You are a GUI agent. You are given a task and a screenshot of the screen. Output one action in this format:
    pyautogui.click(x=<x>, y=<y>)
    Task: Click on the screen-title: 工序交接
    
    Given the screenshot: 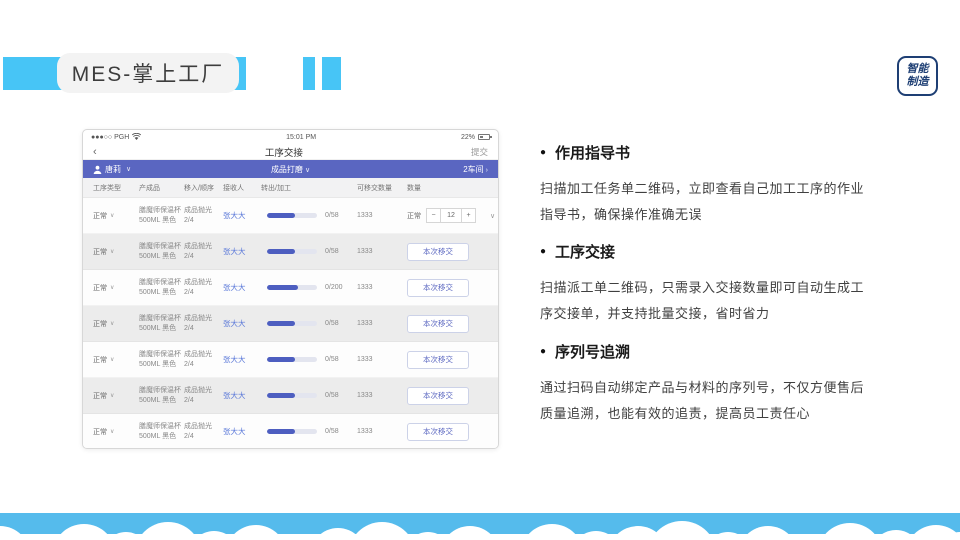 What is the action you would take?
    pyautogui.click(x=283, y=153)
    